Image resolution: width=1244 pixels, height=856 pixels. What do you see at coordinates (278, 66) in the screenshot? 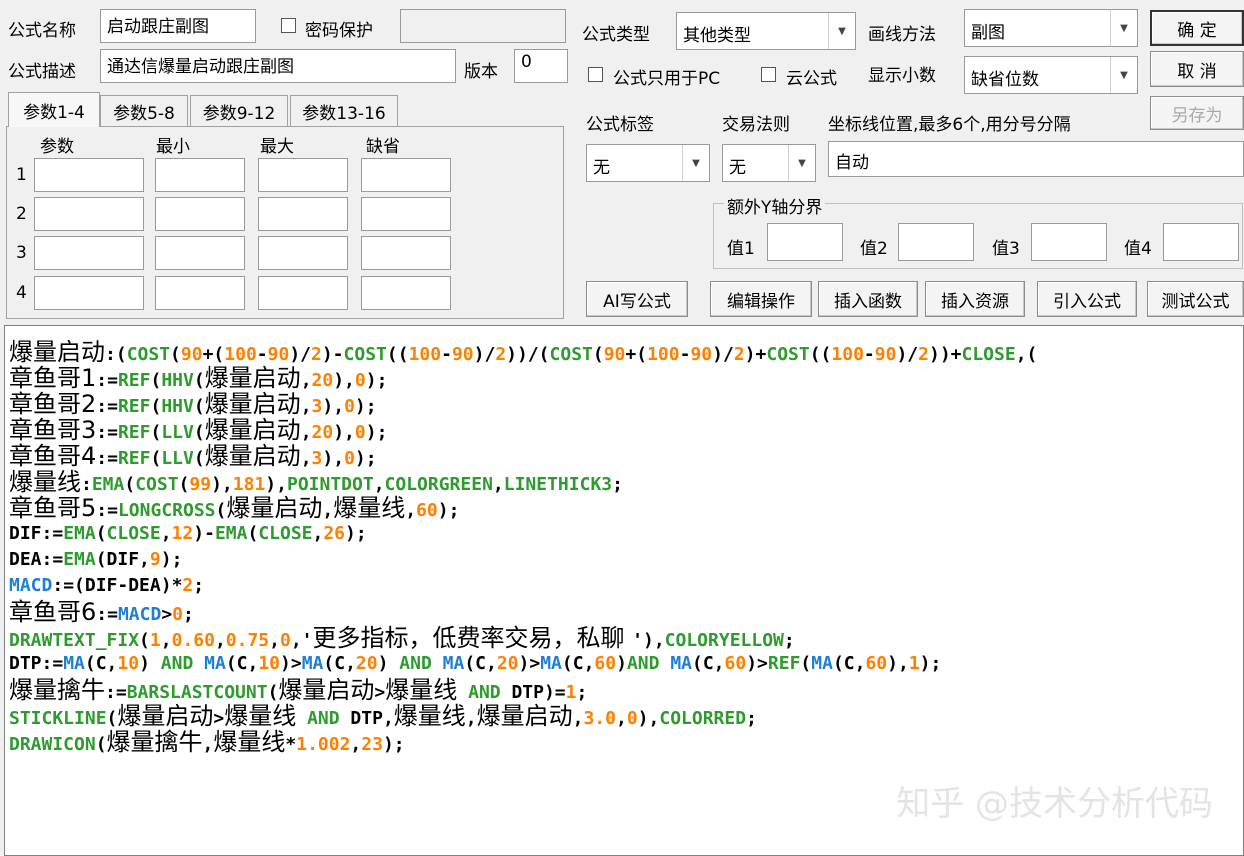
I see `formula-desc-input: 通达信爆量启动跟庄副图` at bounding box center [278, 66].